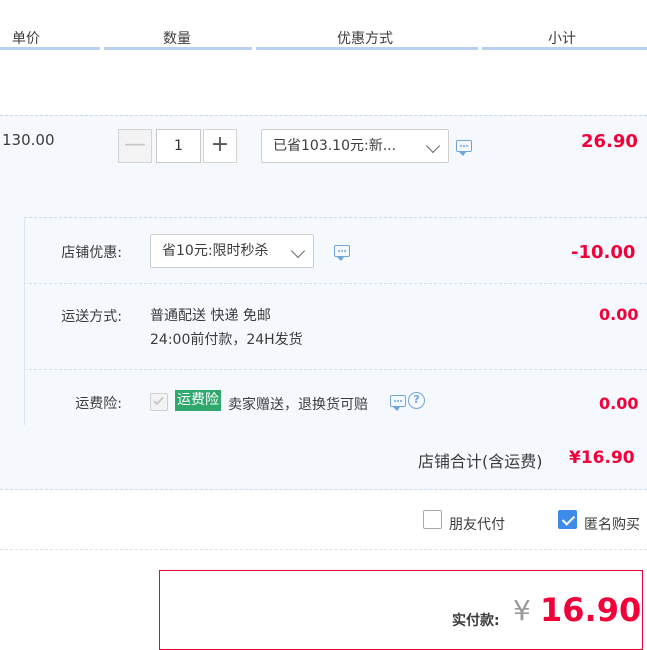 The height and width of the screenshot is (650, 647). Describe the element at coordinates (522, 610) in the screenshot. I see `currency-symbol: ¥` at that location.